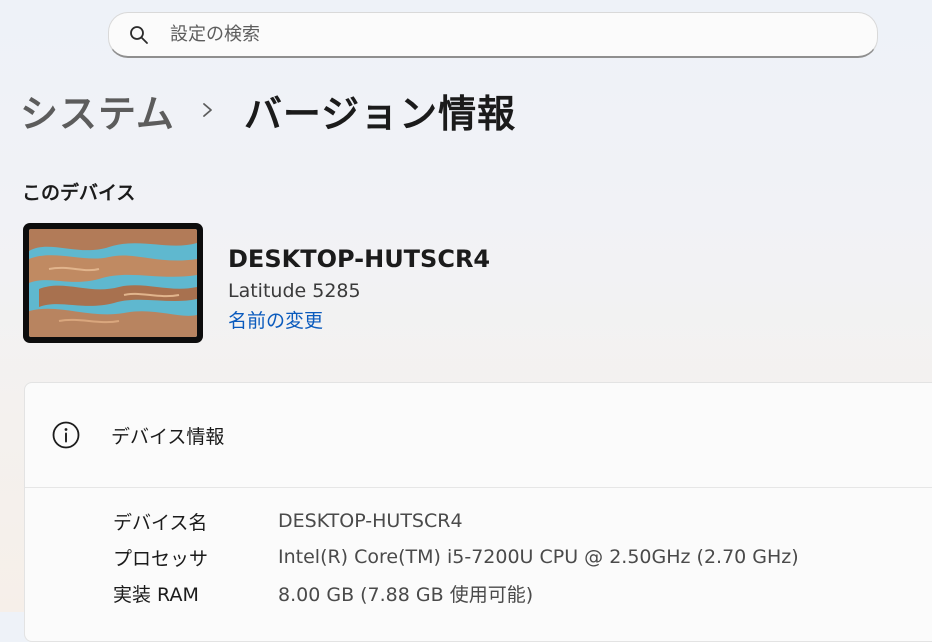  Describe the element at coordinates (208, 110) in the screenshot. I see `chevron-right-icon` at that location.